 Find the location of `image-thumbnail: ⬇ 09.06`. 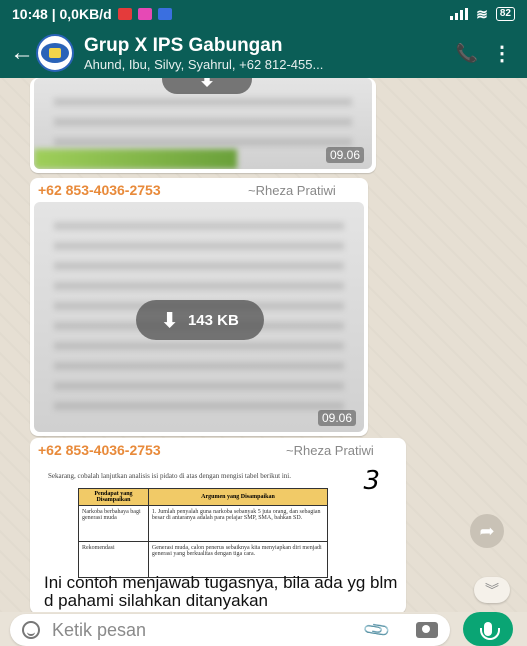

image-thumbnail: ⬇ 09.06 is located at coordinates (203, 123).